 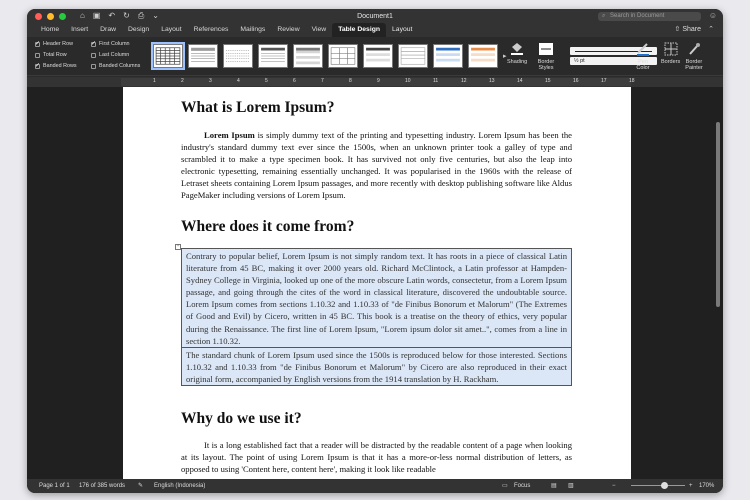 I want to click on focus-icon: ▭, so click(x=505, y=486).